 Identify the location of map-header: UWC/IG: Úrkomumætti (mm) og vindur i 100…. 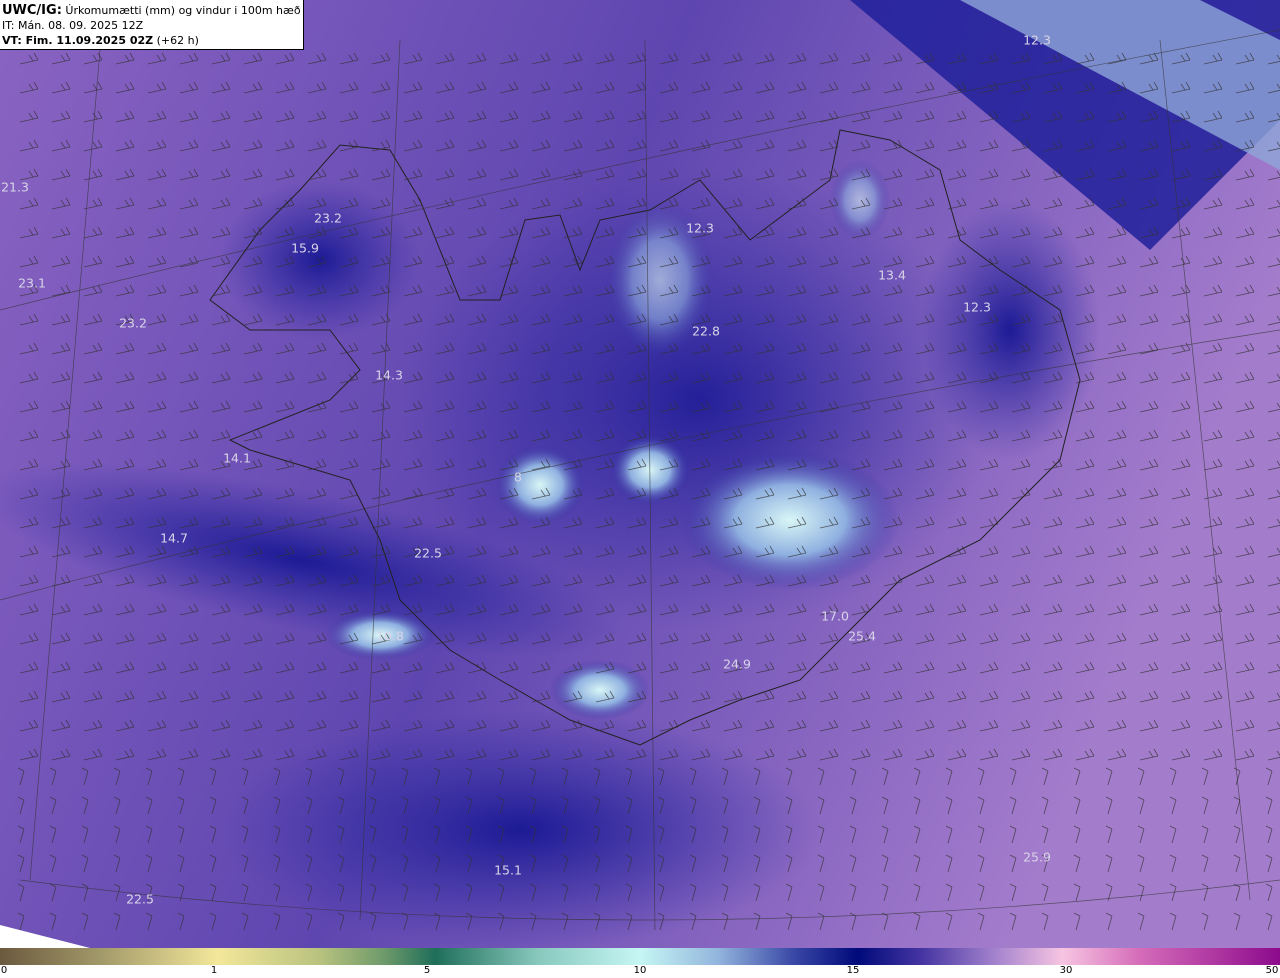
(152, 25).